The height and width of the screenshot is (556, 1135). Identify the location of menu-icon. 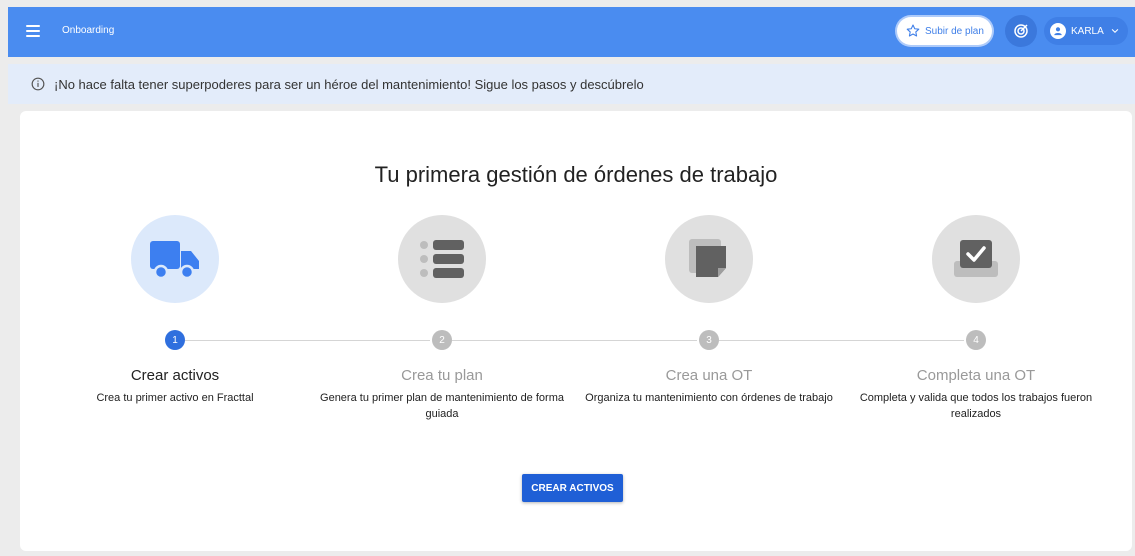
(33, 31).